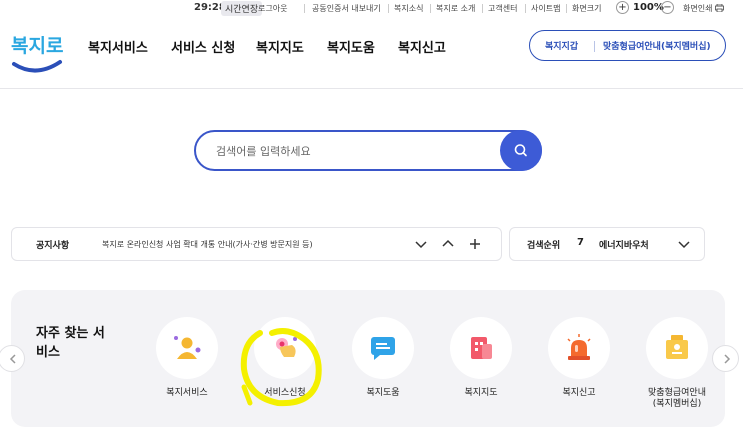  I want to click on welfare-wallet-button: 복지지갑, so click(561, 45).